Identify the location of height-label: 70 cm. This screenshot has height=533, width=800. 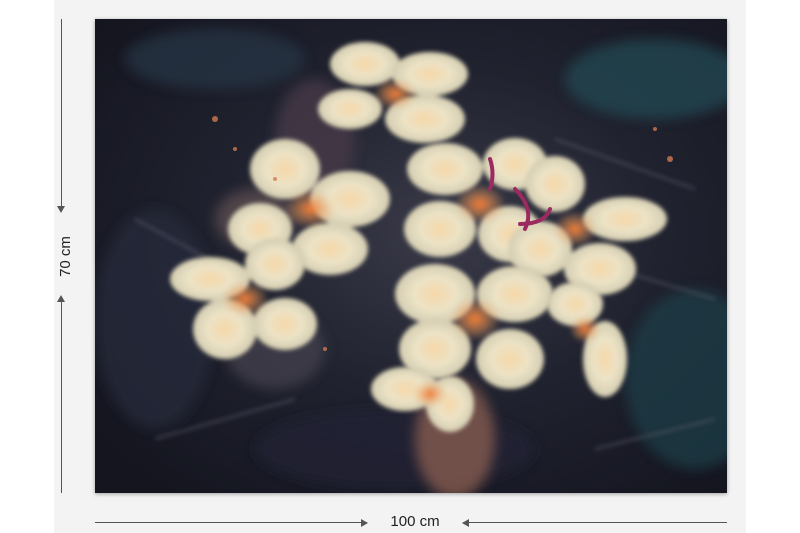
(65, 256).